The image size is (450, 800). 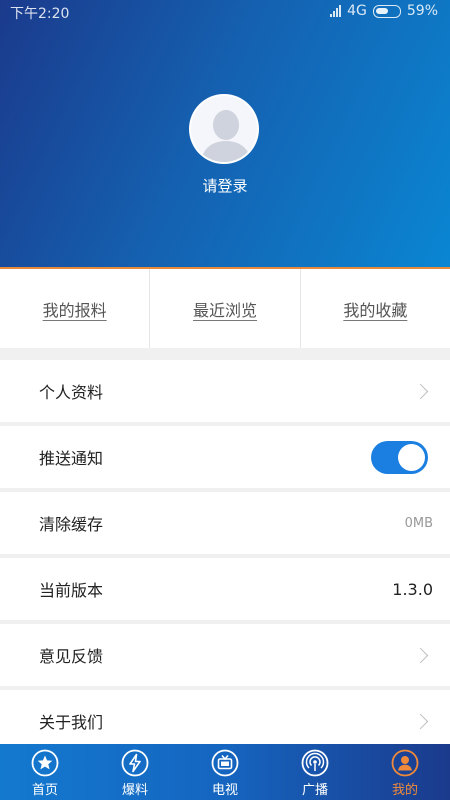 I want to click on battery-level: 59%, so click(x=422, y=11).